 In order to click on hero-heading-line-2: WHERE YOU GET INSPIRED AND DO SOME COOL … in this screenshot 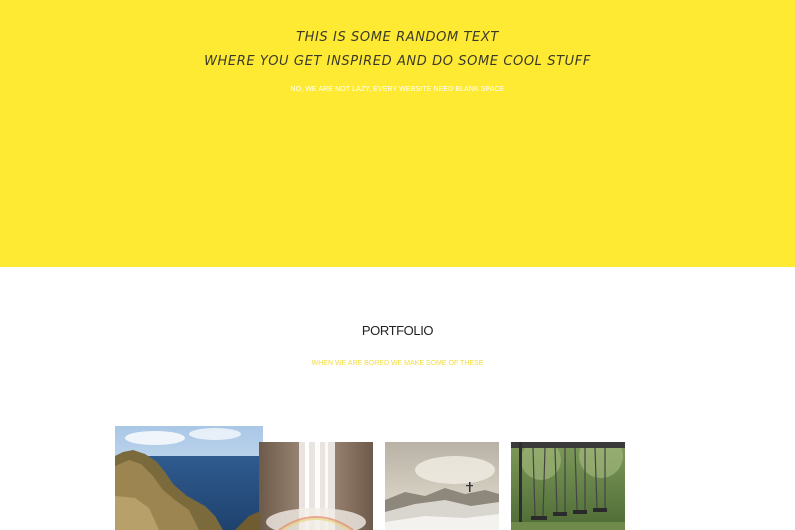, I will do `click(397, 61)`.